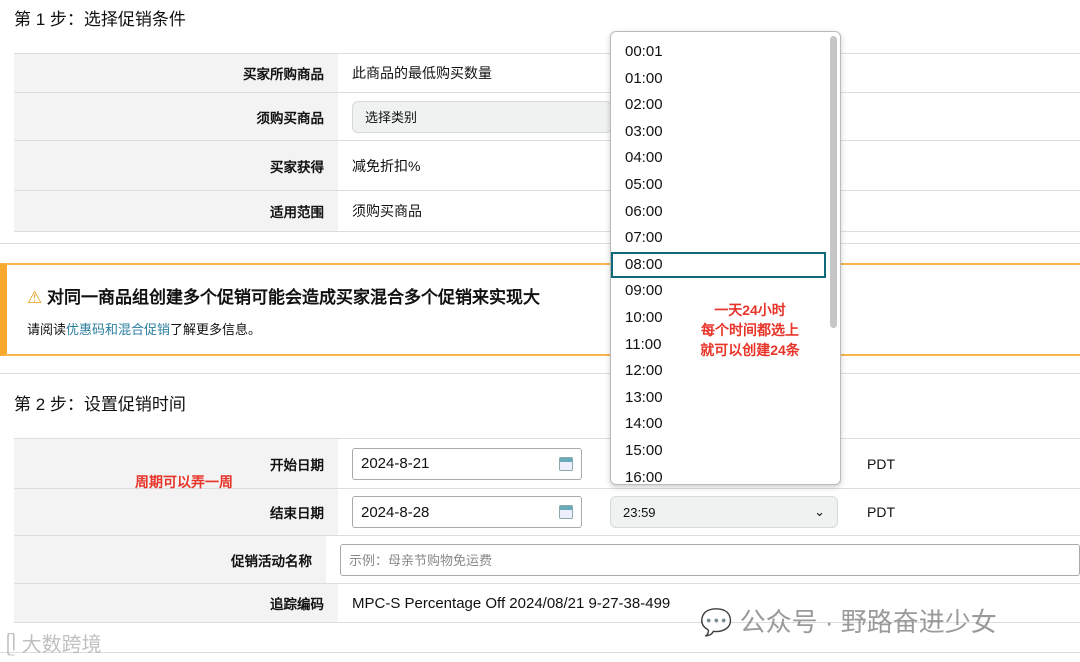 This screenshot has width=1080, height=662. What do you see at coordinates (725, 185) in the screenshot?
I see `time-option: 05:00` at bounding box center [725, 185].